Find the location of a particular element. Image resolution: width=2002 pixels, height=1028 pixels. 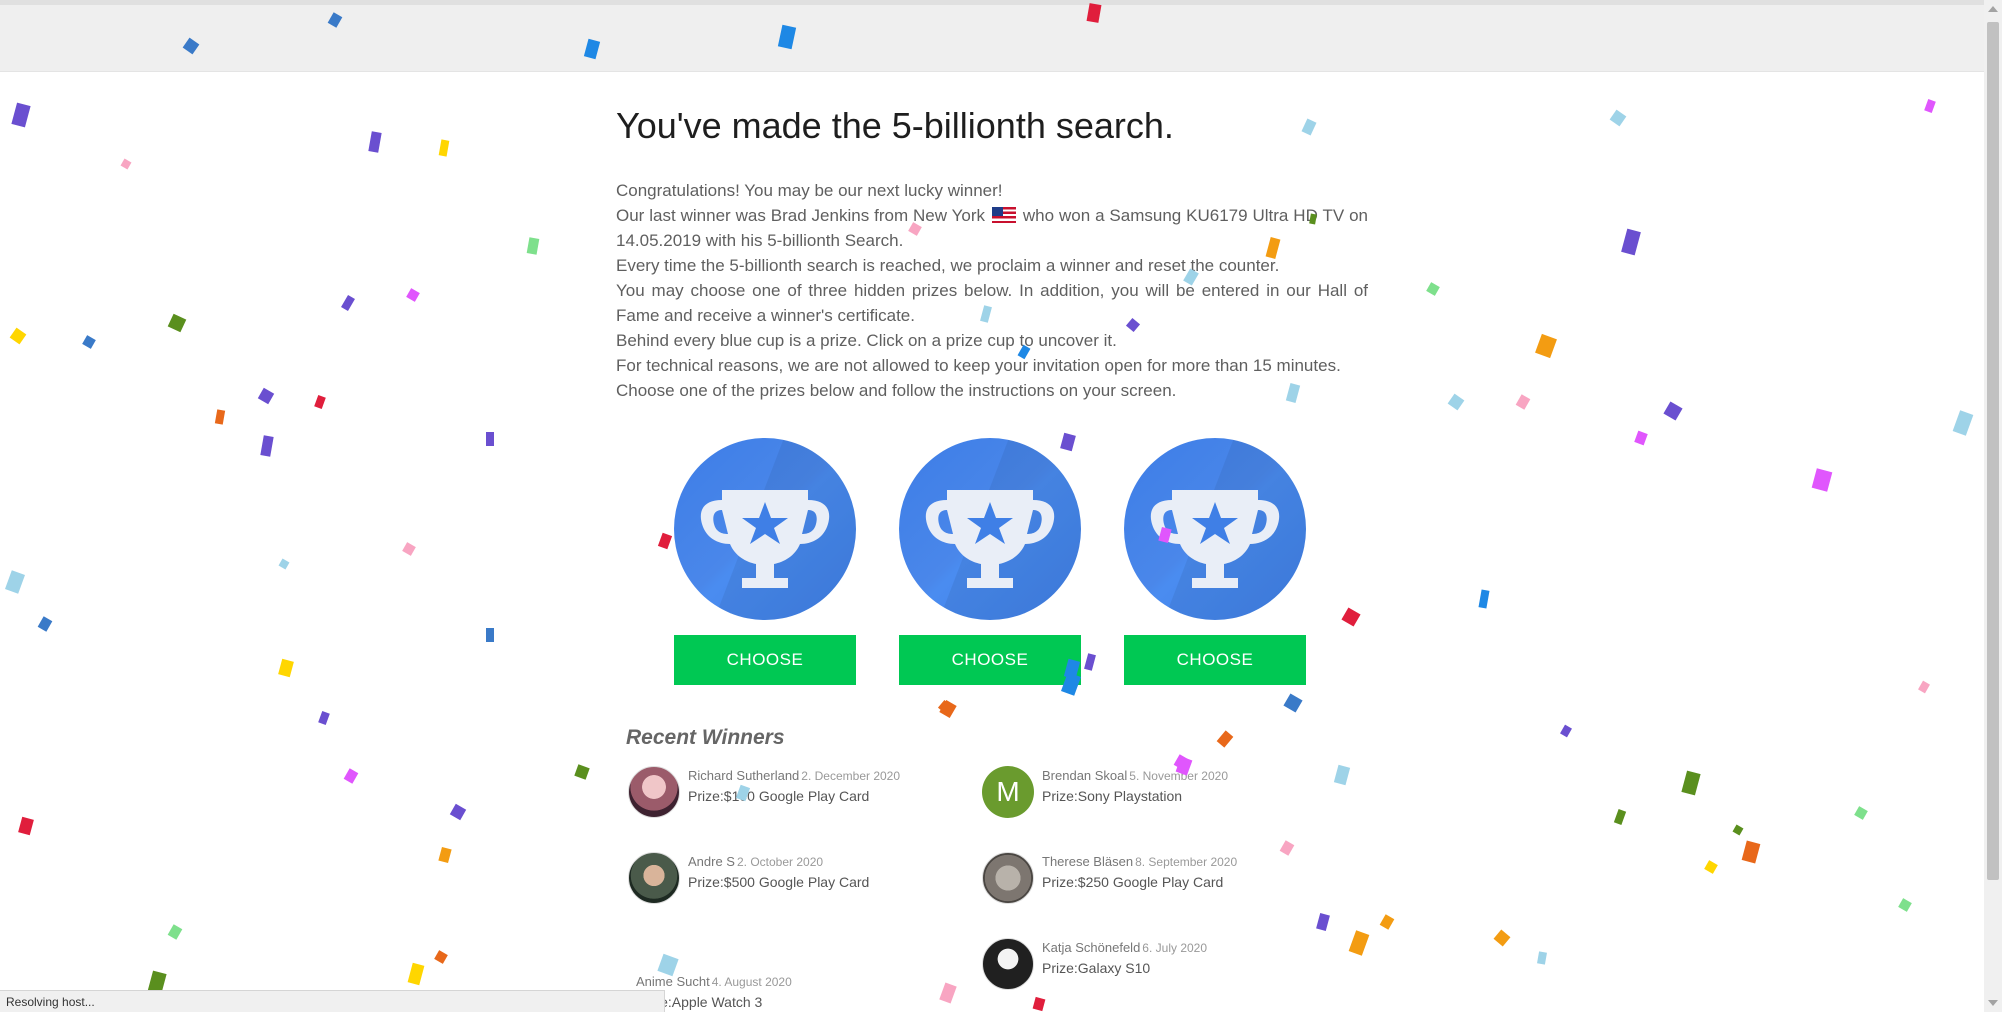

winner-date: 4. August 2020 is located at coordinates (751, 982).